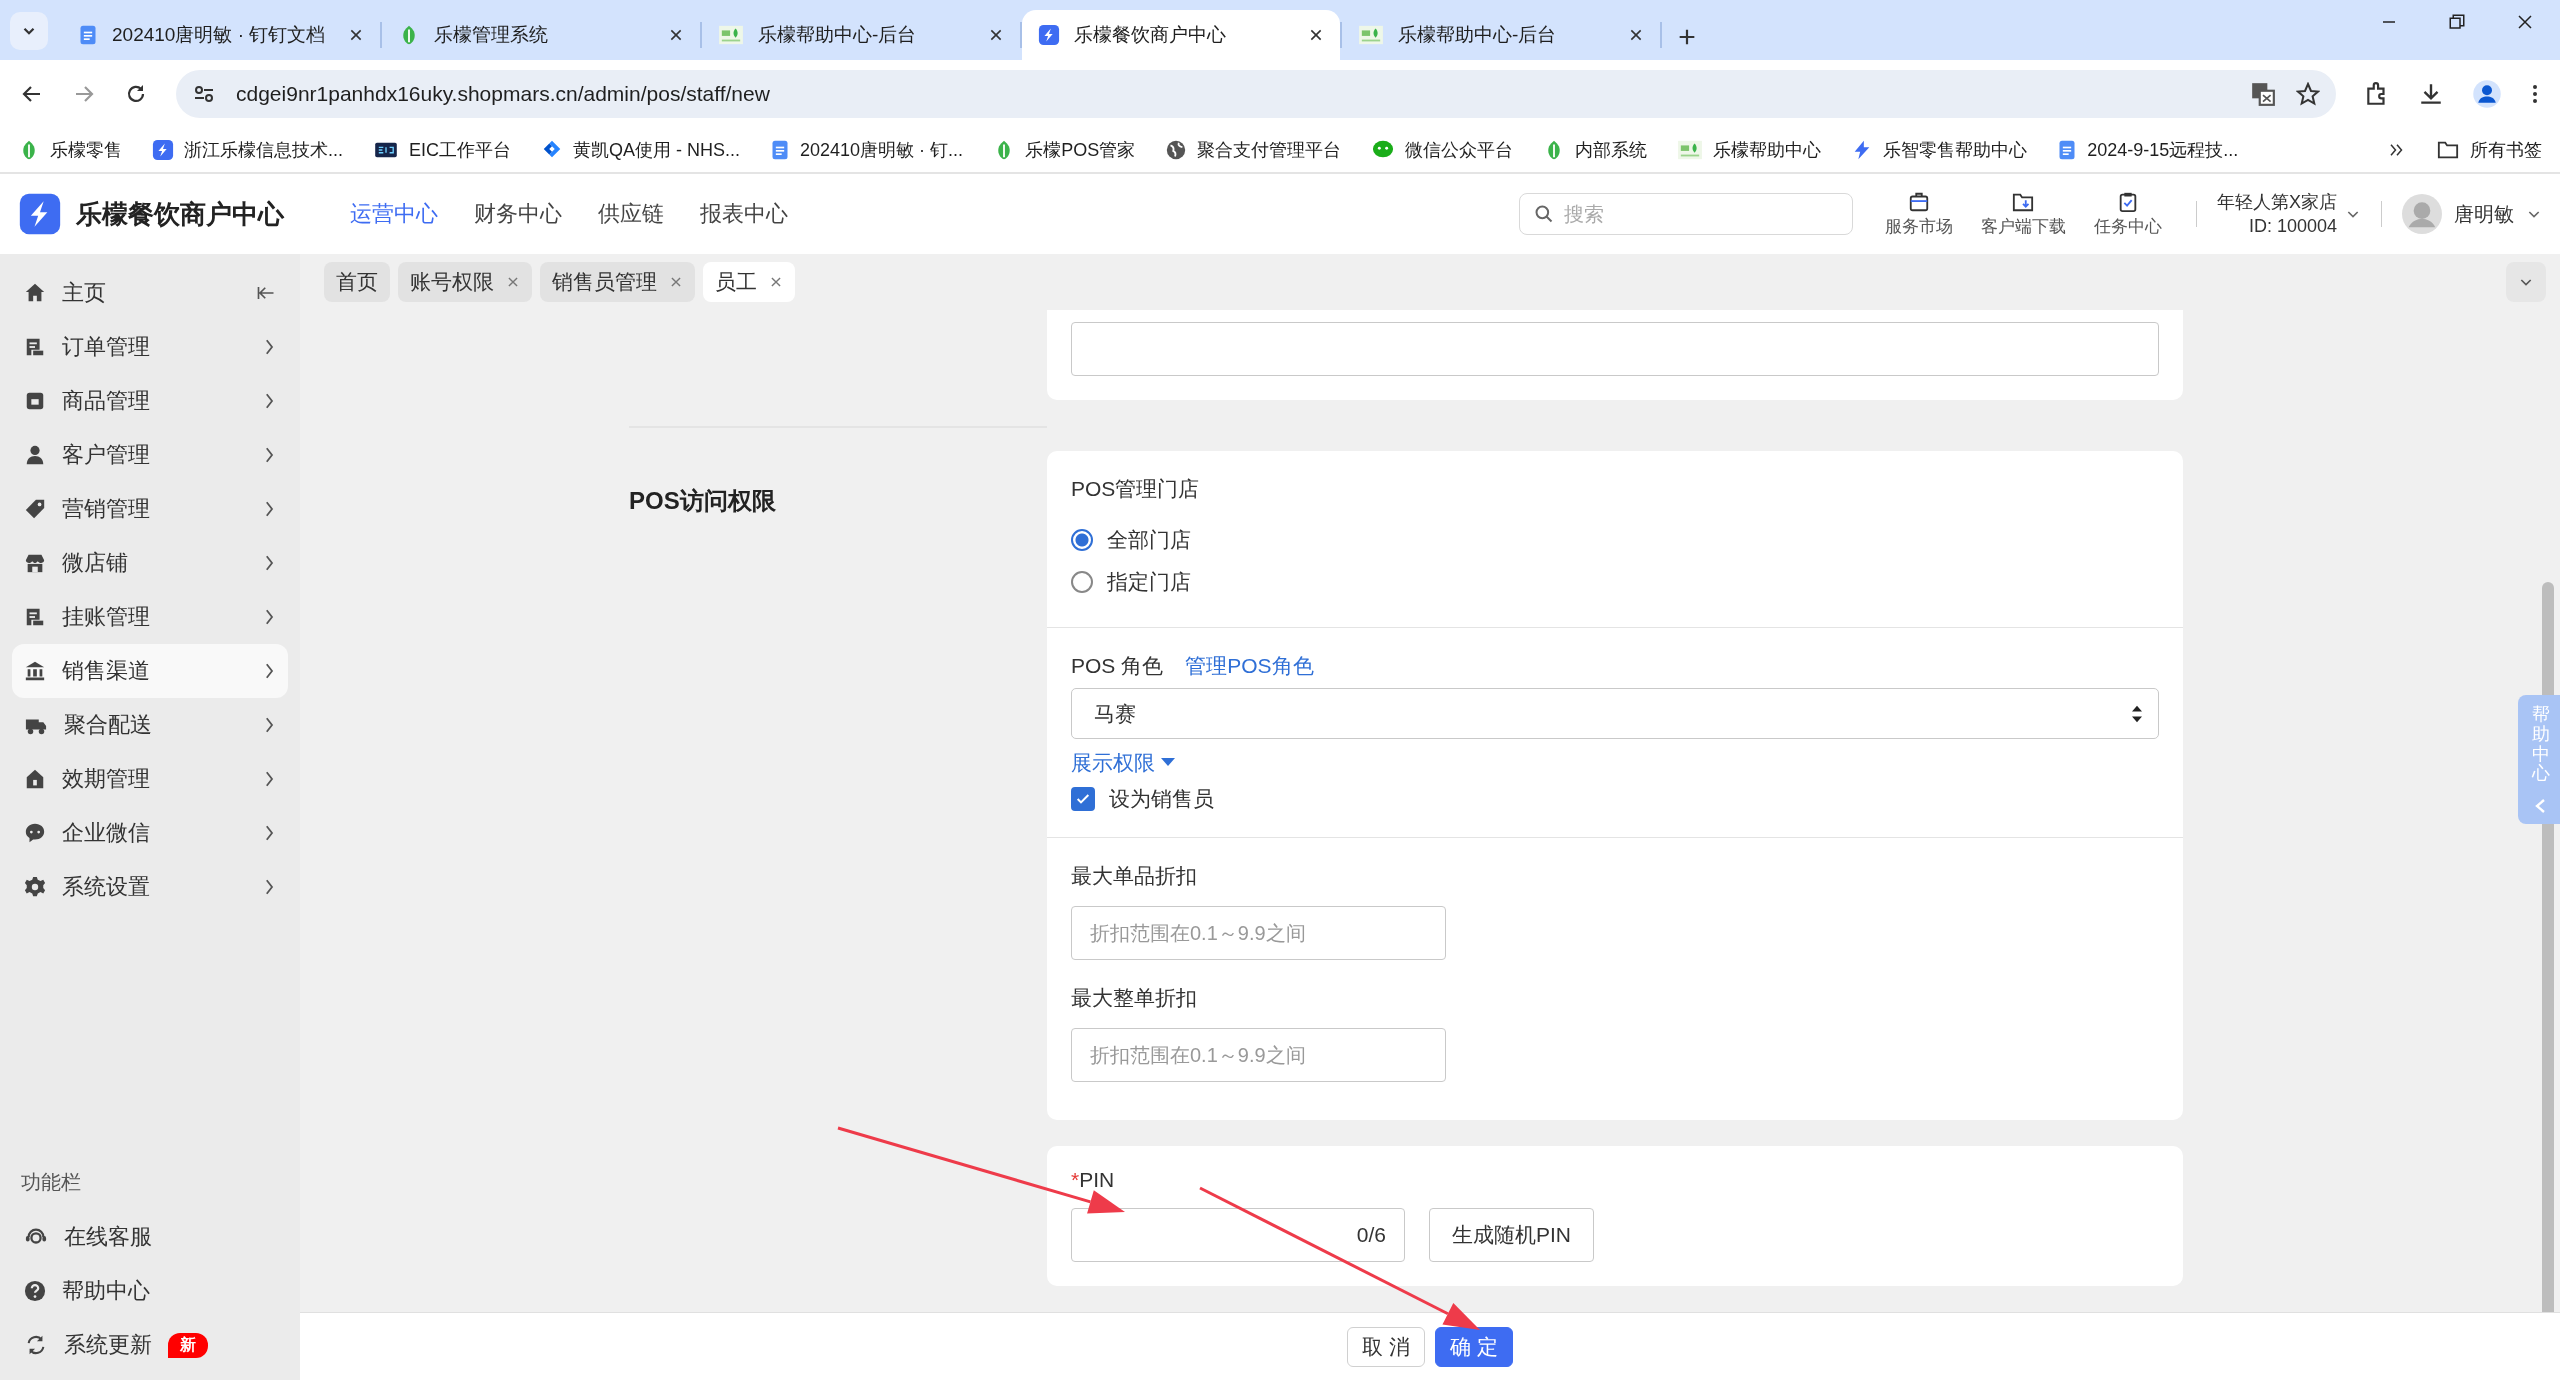 The image size is (2560, 1380). Describe the element at coordinates (1168, 763) in the screenshot. I see `caret-down-icon` at that location.